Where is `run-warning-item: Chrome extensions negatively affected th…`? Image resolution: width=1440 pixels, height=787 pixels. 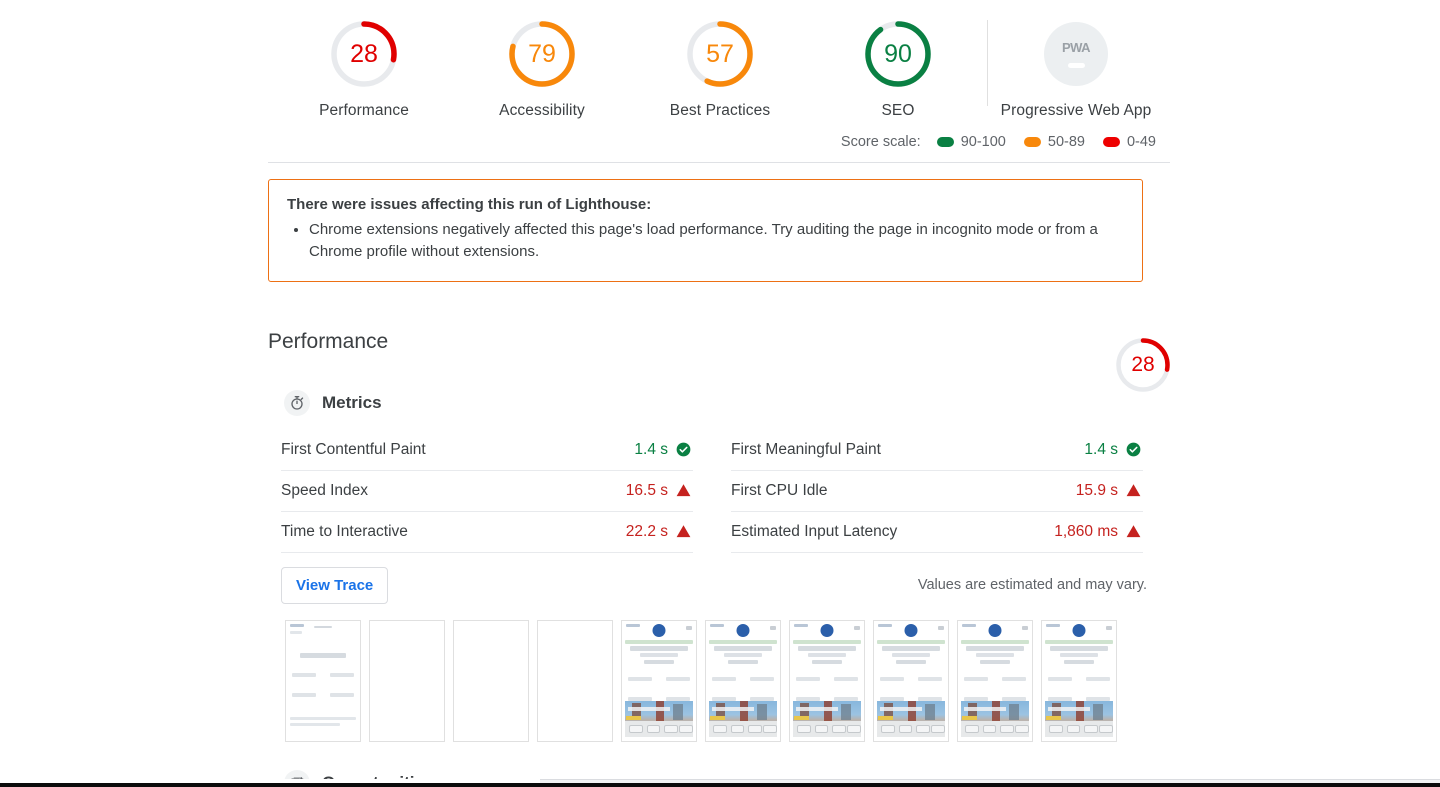
run-warning-item: Chrome extensions negatively affected th… is located at coordinates (716, 241).